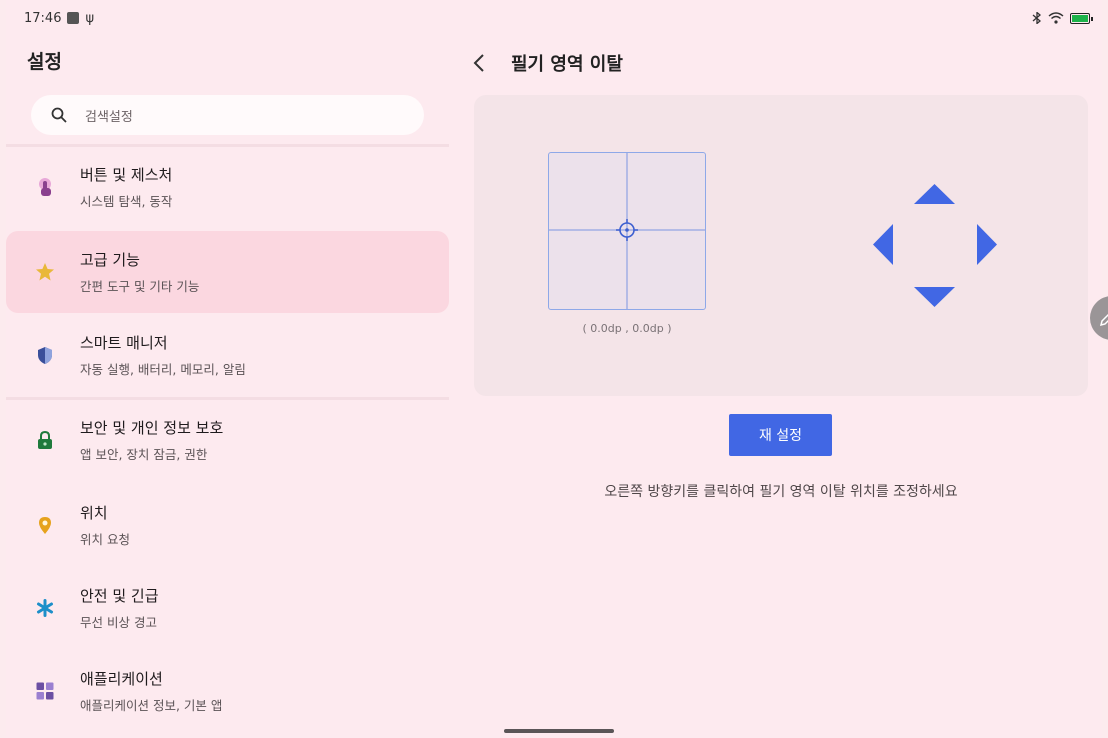 The width and height of the screenshot is (1108, 738). I want to click on status-bar: 17:46 ψ, so click(558, 18).